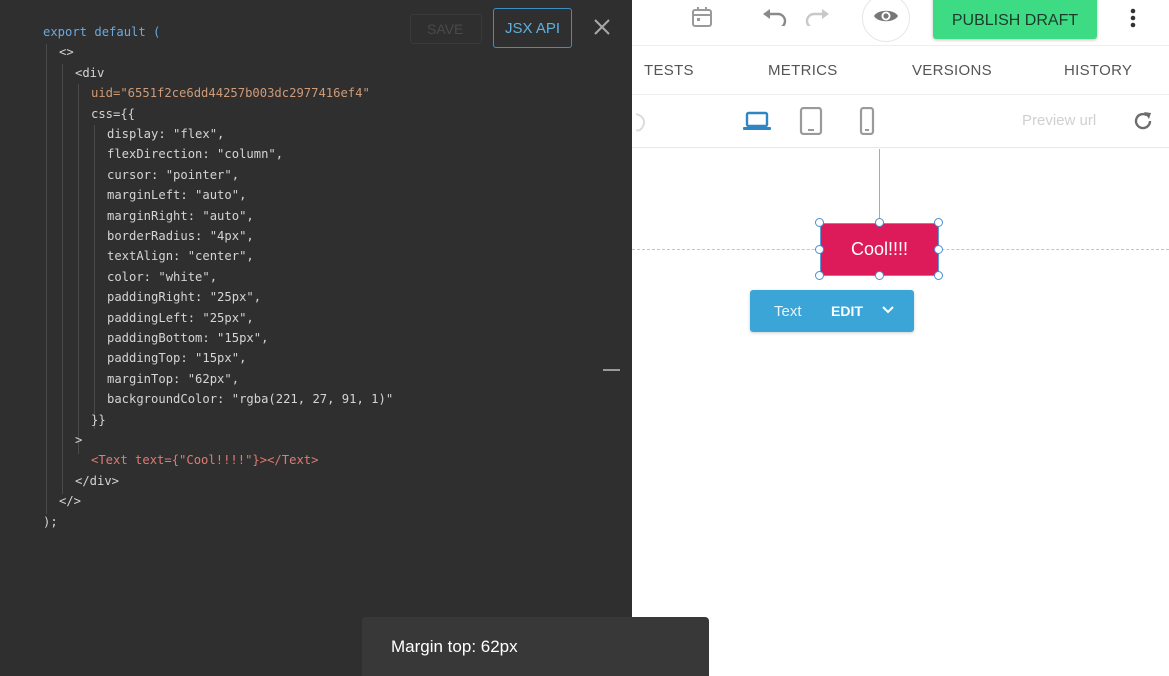 This screenshot has height=676, width=1169. I want to click on code-line: }}, so click(98, 419).